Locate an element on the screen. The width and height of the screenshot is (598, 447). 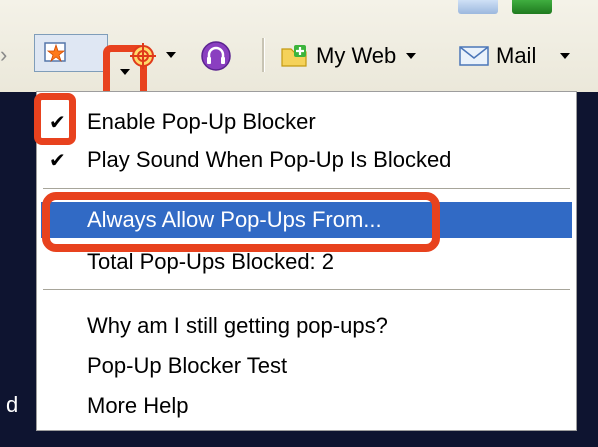
callout-highlight-checkbox is located at coordinates (55, 119).